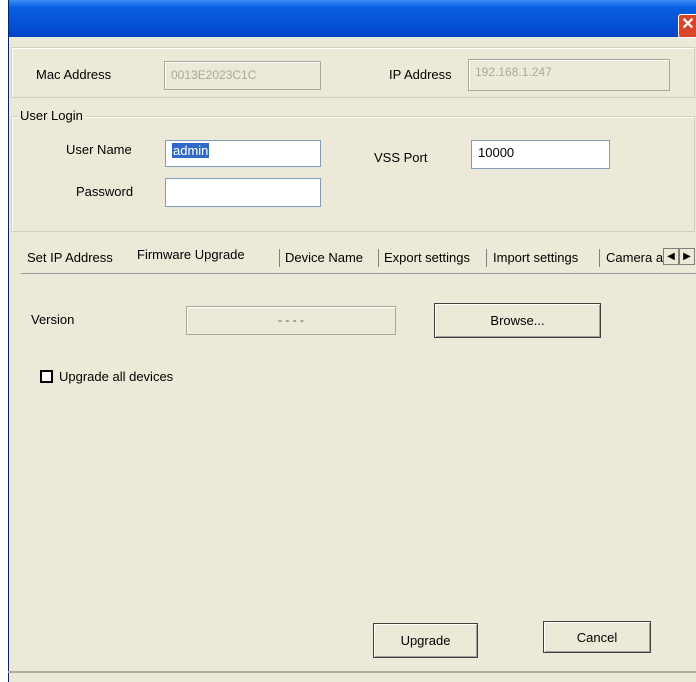 The image size is (696, 682). I want to click on user-login-title: User Login, so click(51, 115).